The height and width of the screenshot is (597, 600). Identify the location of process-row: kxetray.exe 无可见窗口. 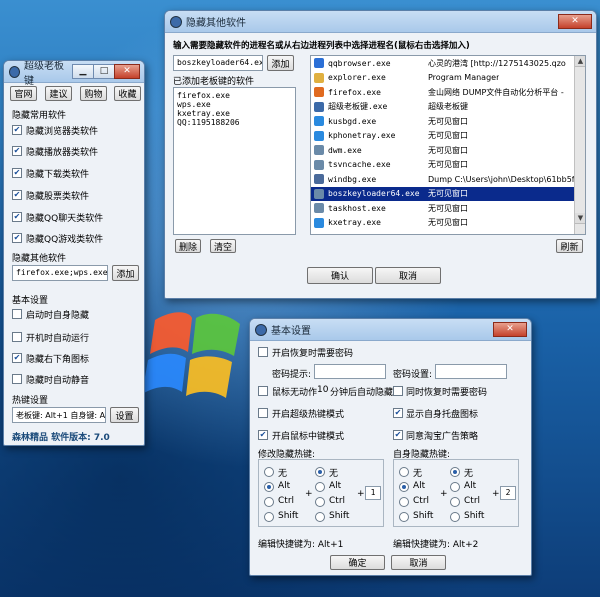
(448, 223).